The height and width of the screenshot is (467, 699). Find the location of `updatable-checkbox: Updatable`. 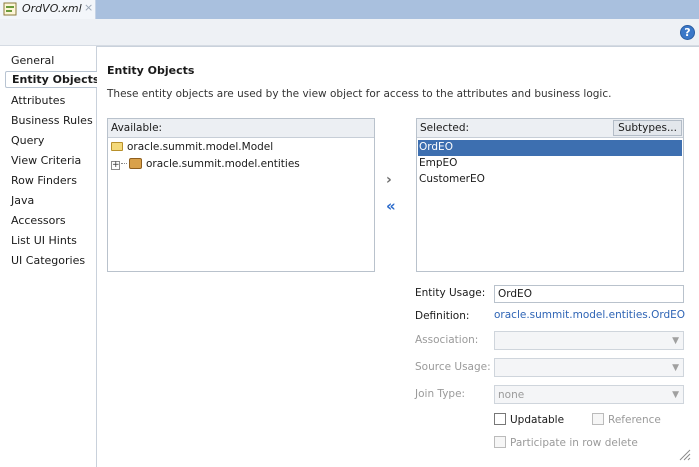

updatable-checkbox: Updatable is located at coordinates (529, 419).